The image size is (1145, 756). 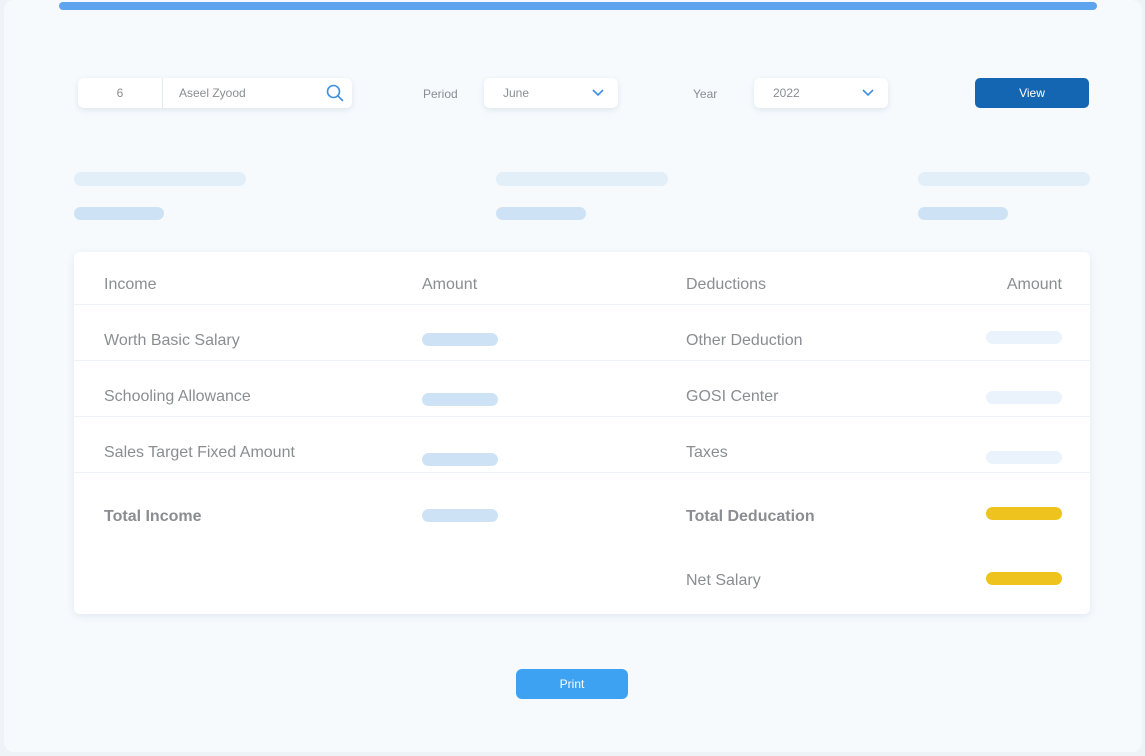 What do you see at coordinates (551, 93) in the screenshot?
I see `period-select: June` at bounding box center [551, 93].